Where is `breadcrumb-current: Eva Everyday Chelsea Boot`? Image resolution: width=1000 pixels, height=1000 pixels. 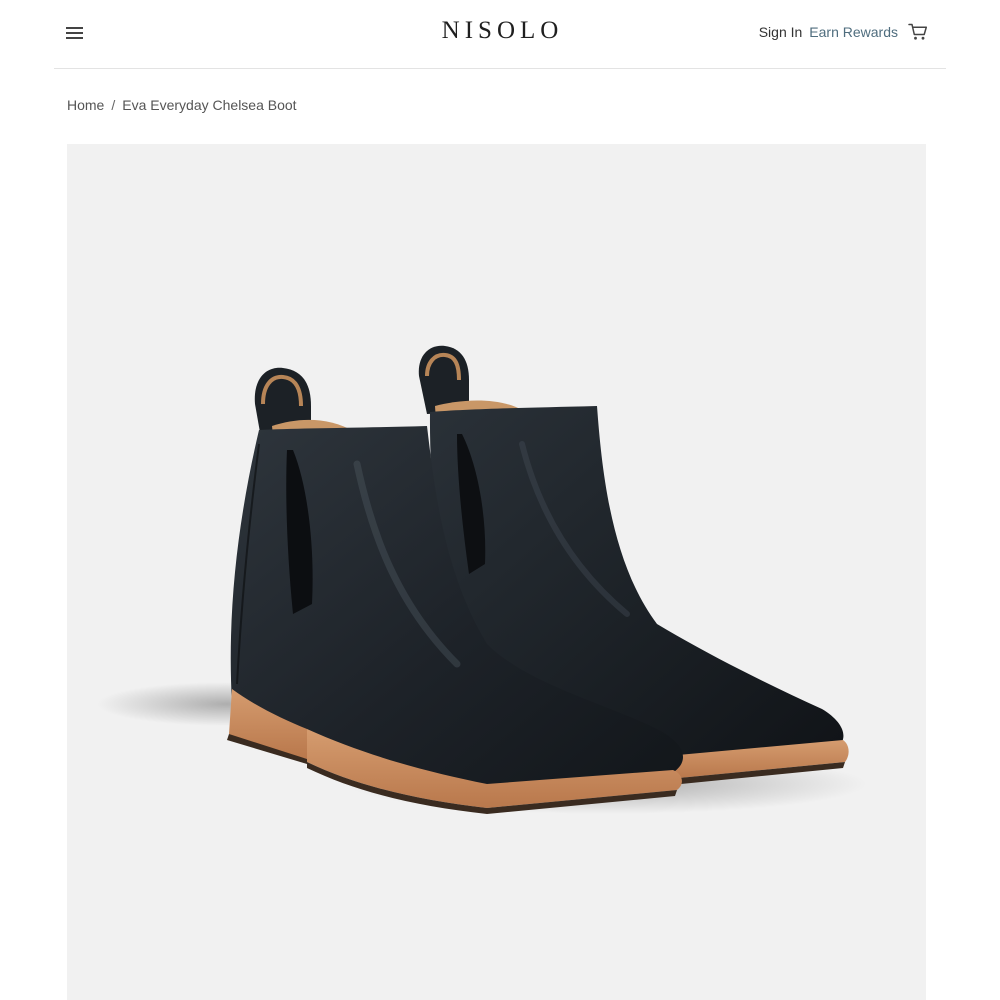
breadcrumb-current: Eva Everyday Chelsea Boot is located at coordinates (209, 105).